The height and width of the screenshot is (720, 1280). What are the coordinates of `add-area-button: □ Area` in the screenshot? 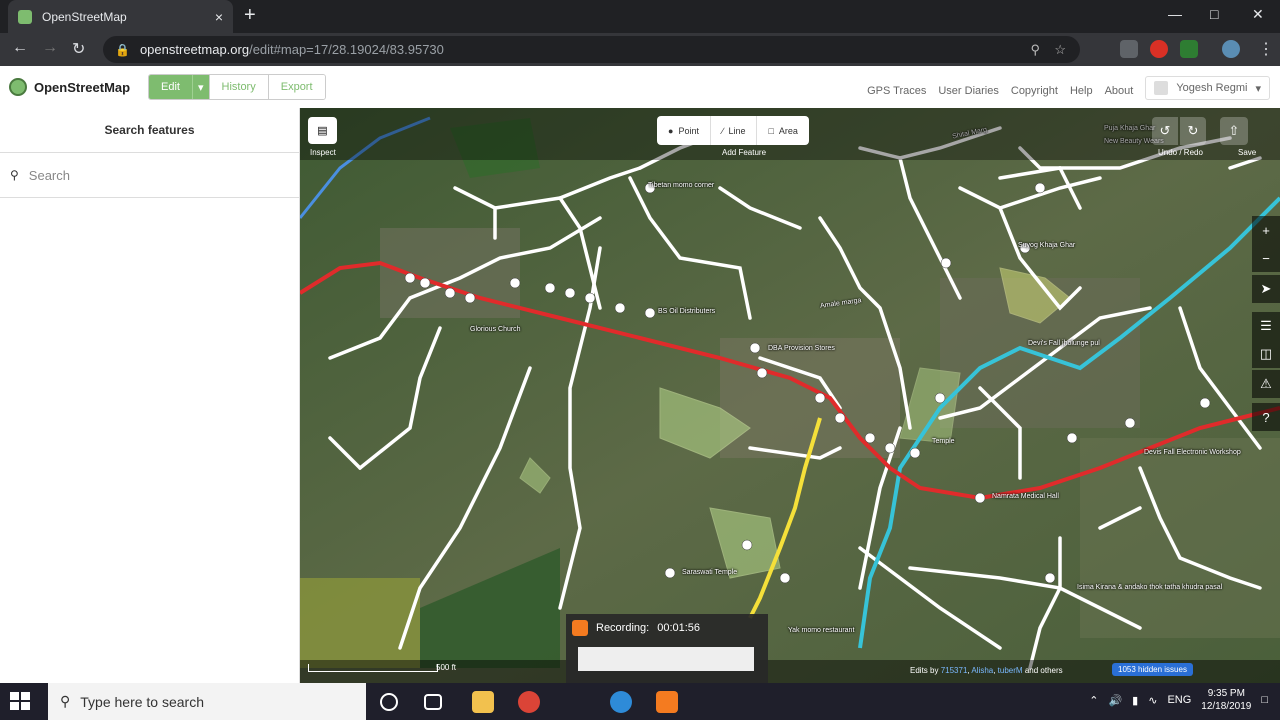 It's located at (782, 130).